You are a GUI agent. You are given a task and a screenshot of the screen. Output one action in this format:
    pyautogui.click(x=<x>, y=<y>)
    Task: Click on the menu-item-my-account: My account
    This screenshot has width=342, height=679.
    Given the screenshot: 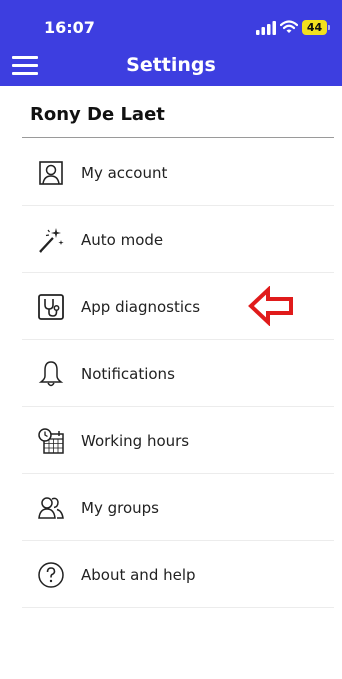 What is the action you would take?
    pyautogui.click(x=178, y=172)
    